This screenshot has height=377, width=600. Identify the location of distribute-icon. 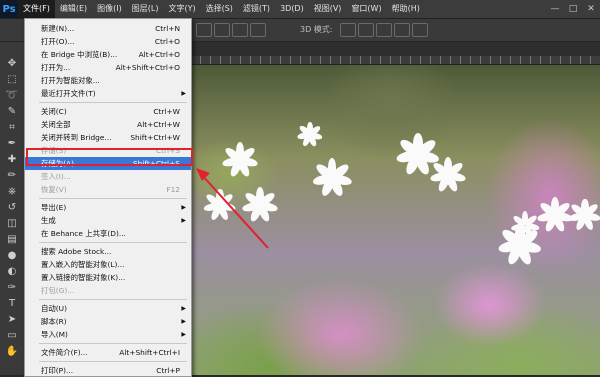
(222, 30).